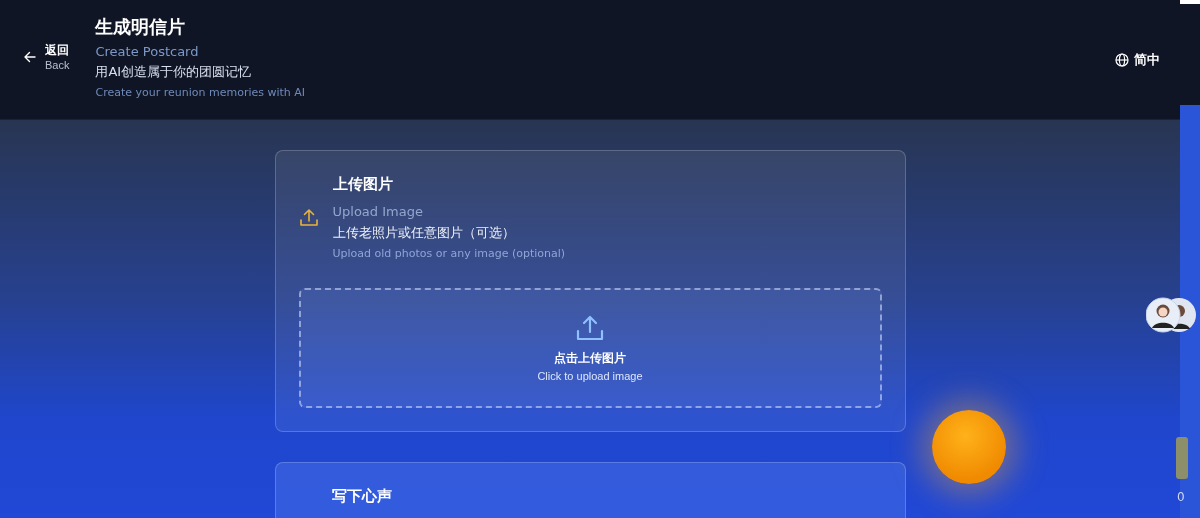 The width and height of the screenshot is (1200, 518). I want to click on card-description: 上传老照片或任意图片（可选）, so click(424, 233).